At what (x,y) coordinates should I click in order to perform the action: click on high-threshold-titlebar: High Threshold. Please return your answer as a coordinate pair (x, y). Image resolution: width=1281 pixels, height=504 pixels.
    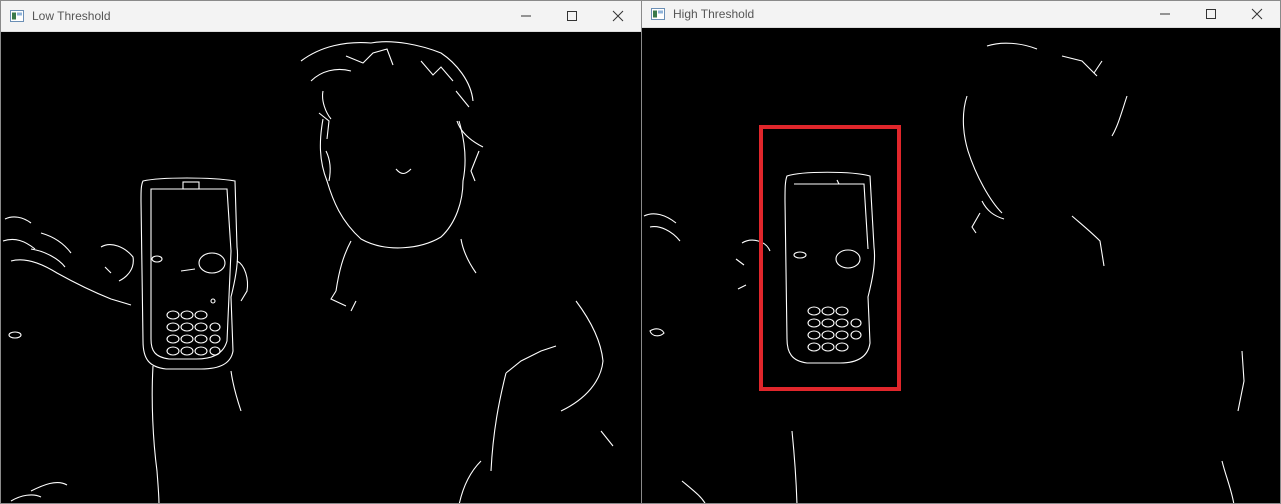
    Looking at the image, I should click on (961, 14).